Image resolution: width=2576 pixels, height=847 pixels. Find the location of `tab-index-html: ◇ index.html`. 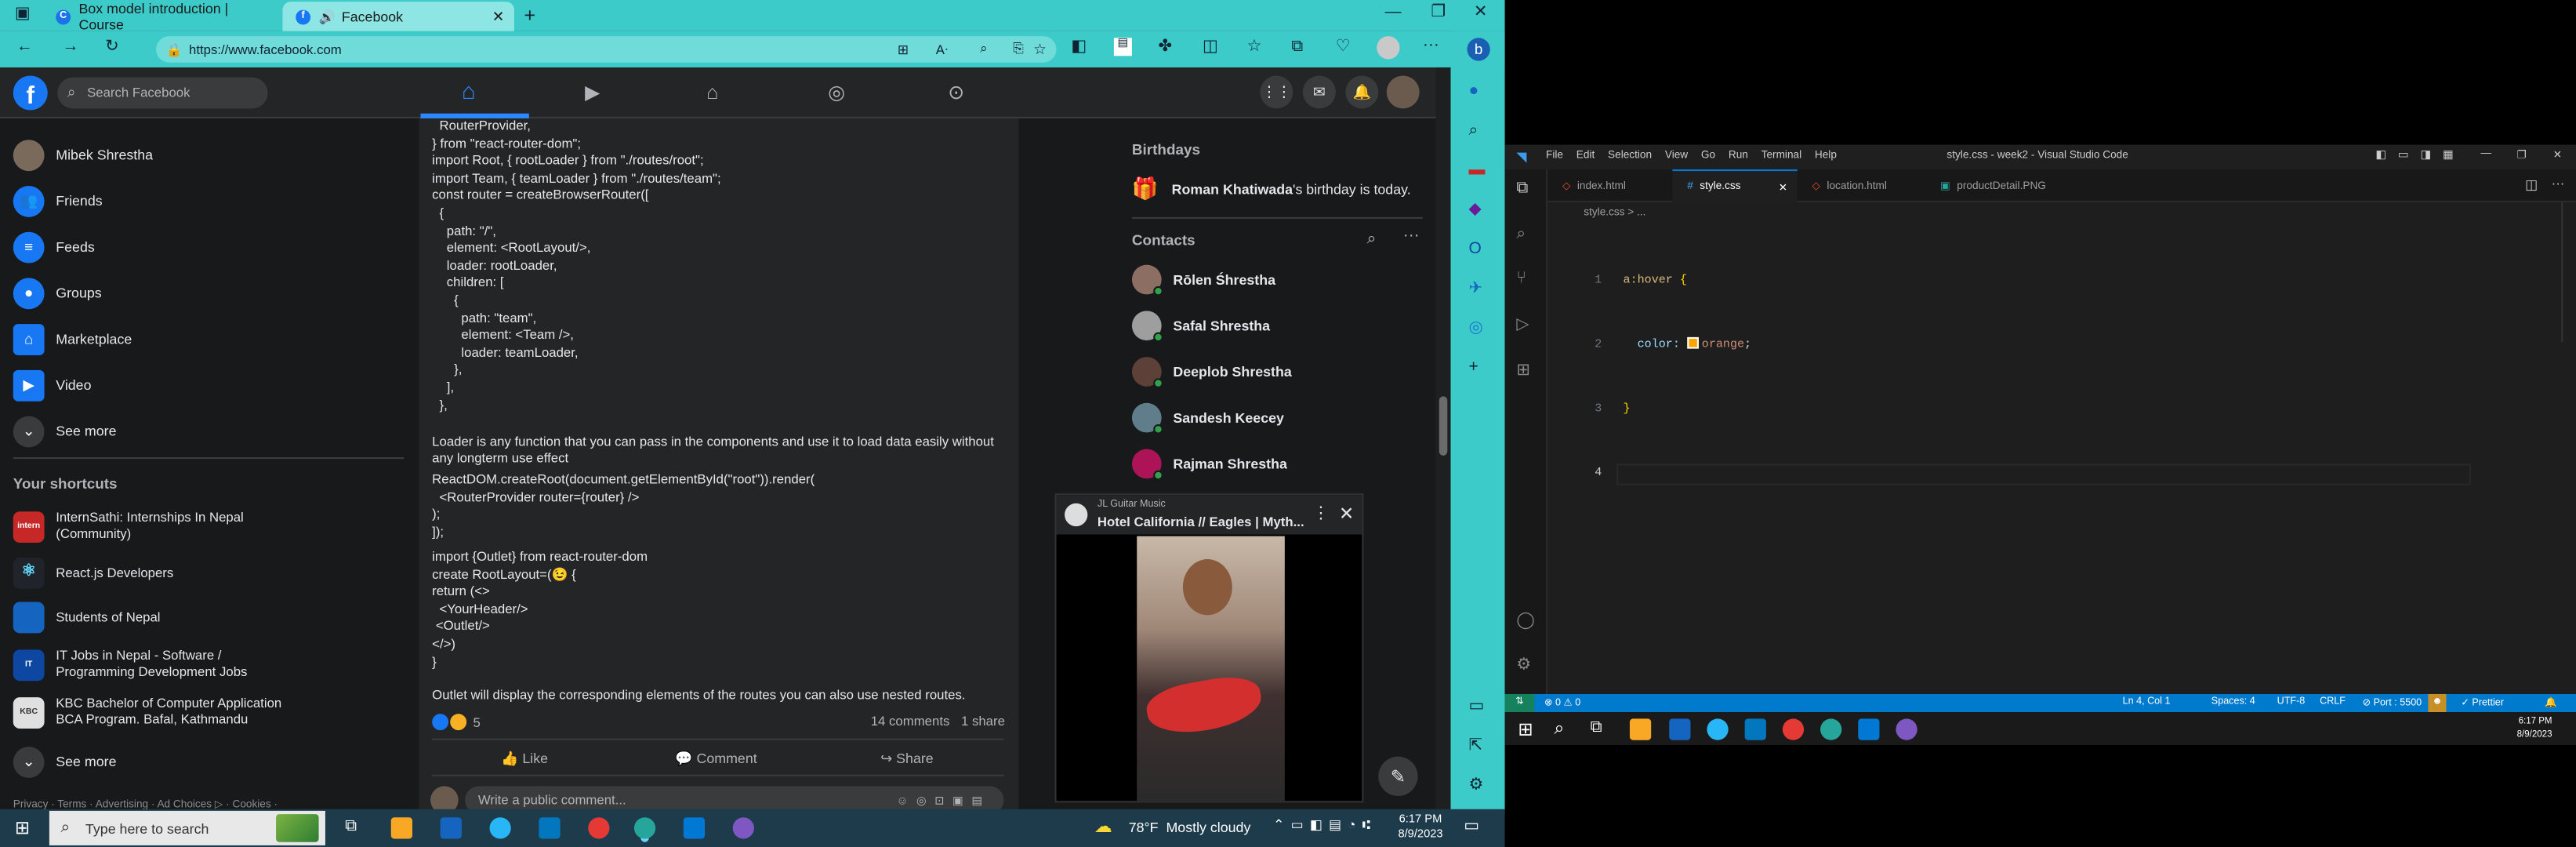

tab-index-html: ◇ index.html is located at coordinates (1610, 185).